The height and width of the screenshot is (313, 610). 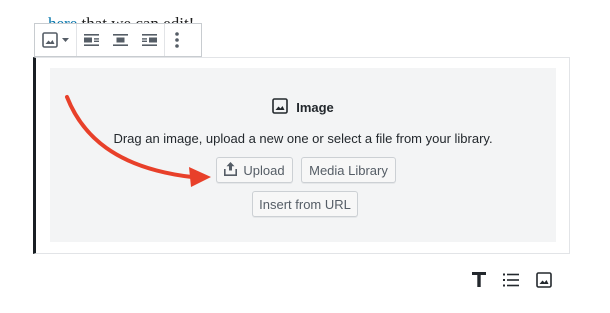 I want to click on align-center-button, so click(x=120, y=40).